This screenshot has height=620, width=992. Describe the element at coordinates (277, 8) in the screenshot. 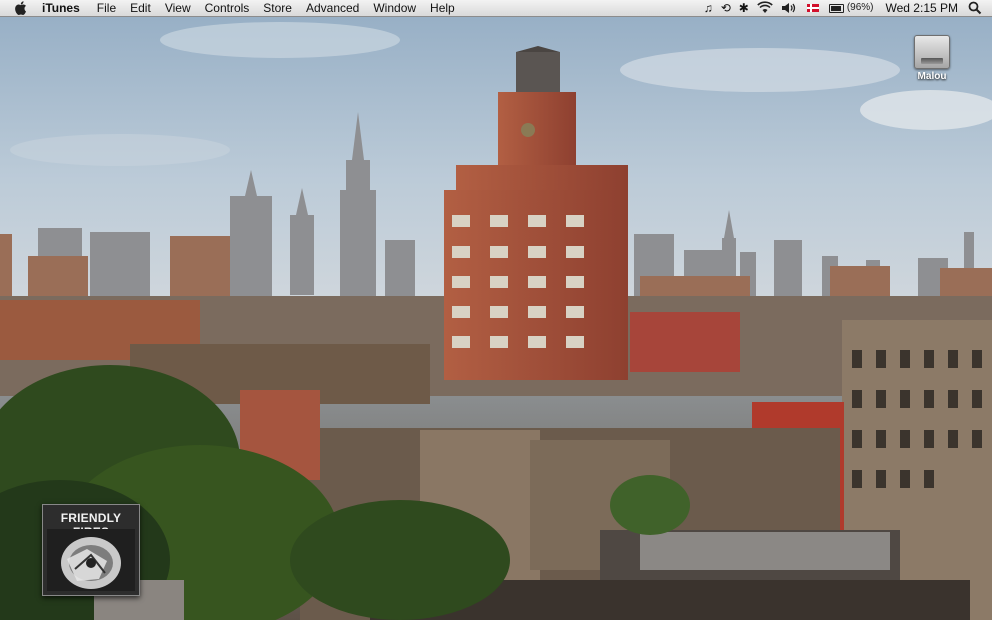

I see `menu-store: Store` at that location.